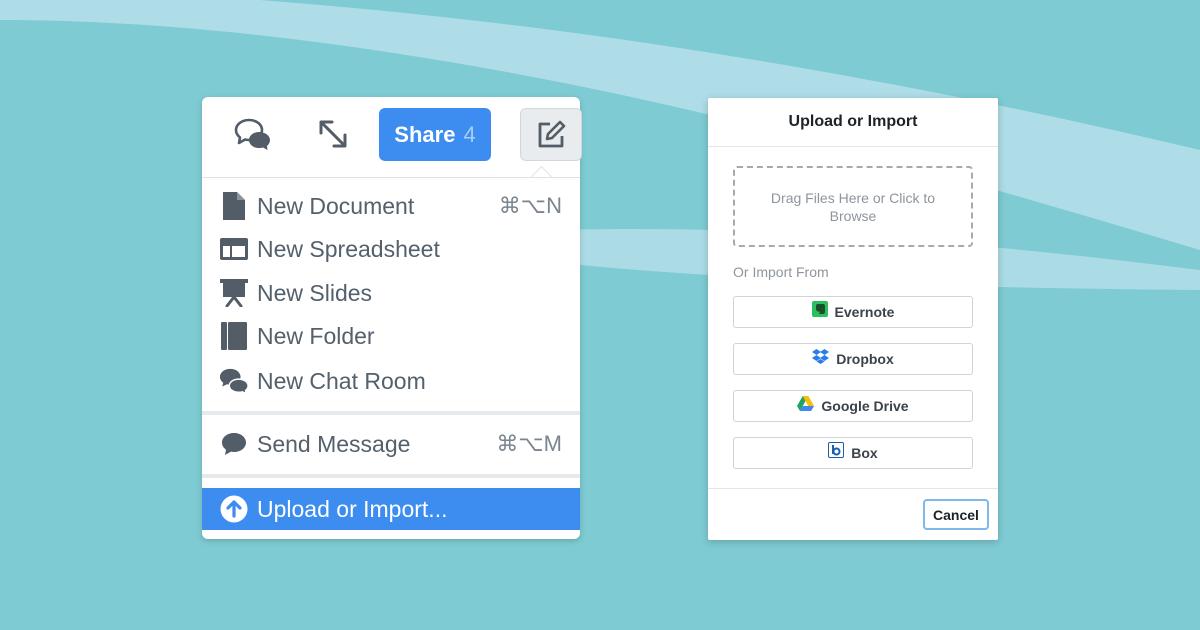 Image resolution: width=1200 pixels, height=630 pixels. I want to click on menu-item-label: New Document, so click(336, 205).